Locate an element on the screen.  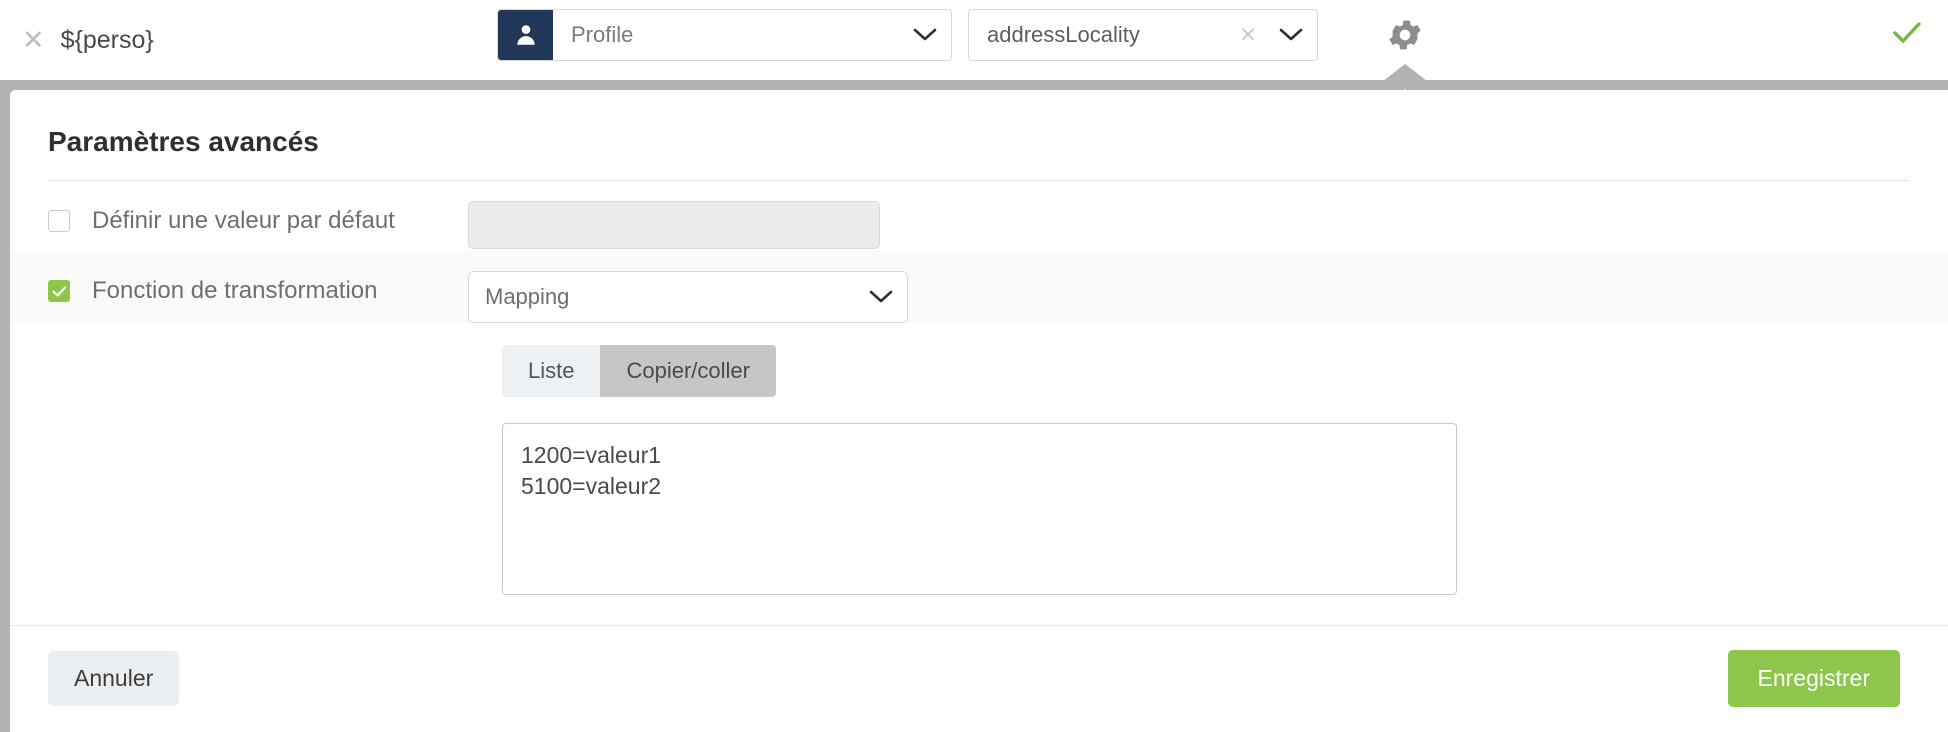
default-value-row: Définir une valeur par défaut is located at coordinates (979, 216).